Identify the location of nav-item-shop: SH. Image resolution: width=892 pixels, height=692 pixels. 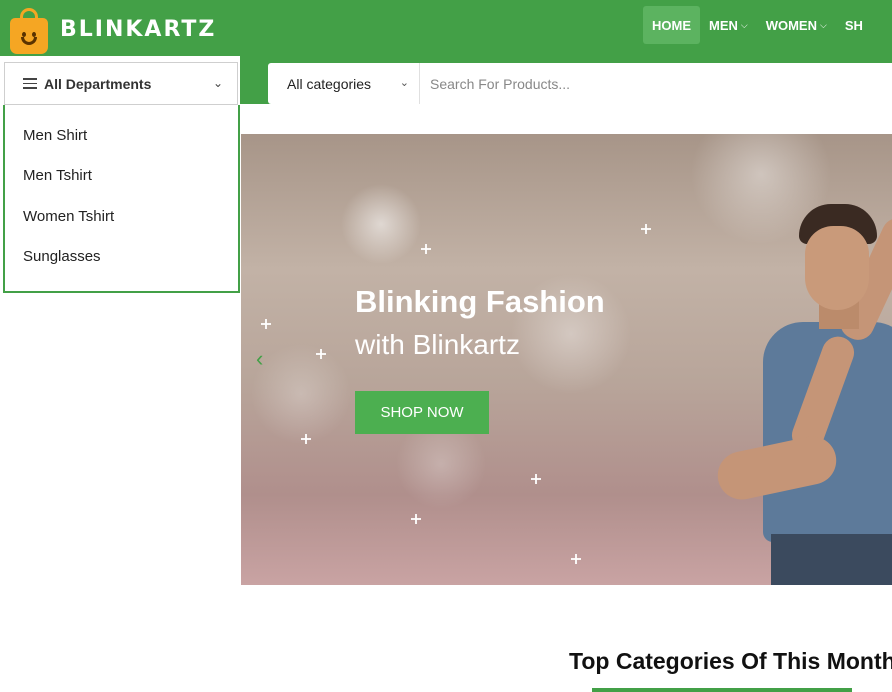
(854, 25).